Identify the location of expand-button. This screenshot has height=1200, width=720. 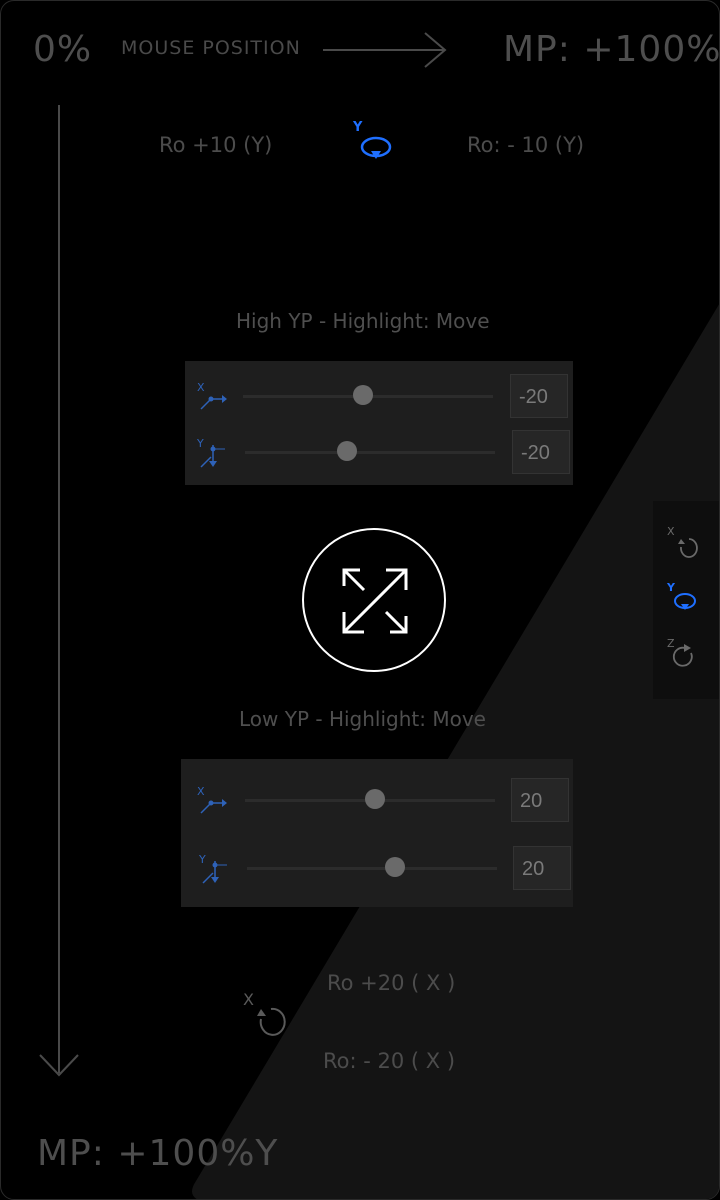
(374, 600).